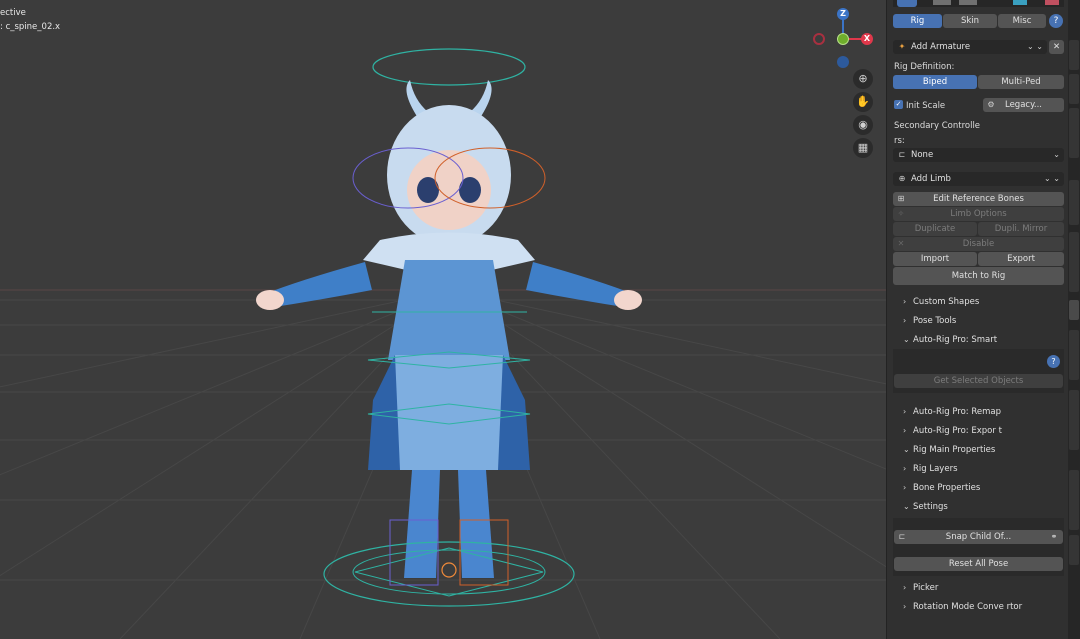 This screenshot has height=639, width=1080. Describe the element at coordinates (843, 62) in the screenshot. I see `neg-z-axis-icon` at that location.